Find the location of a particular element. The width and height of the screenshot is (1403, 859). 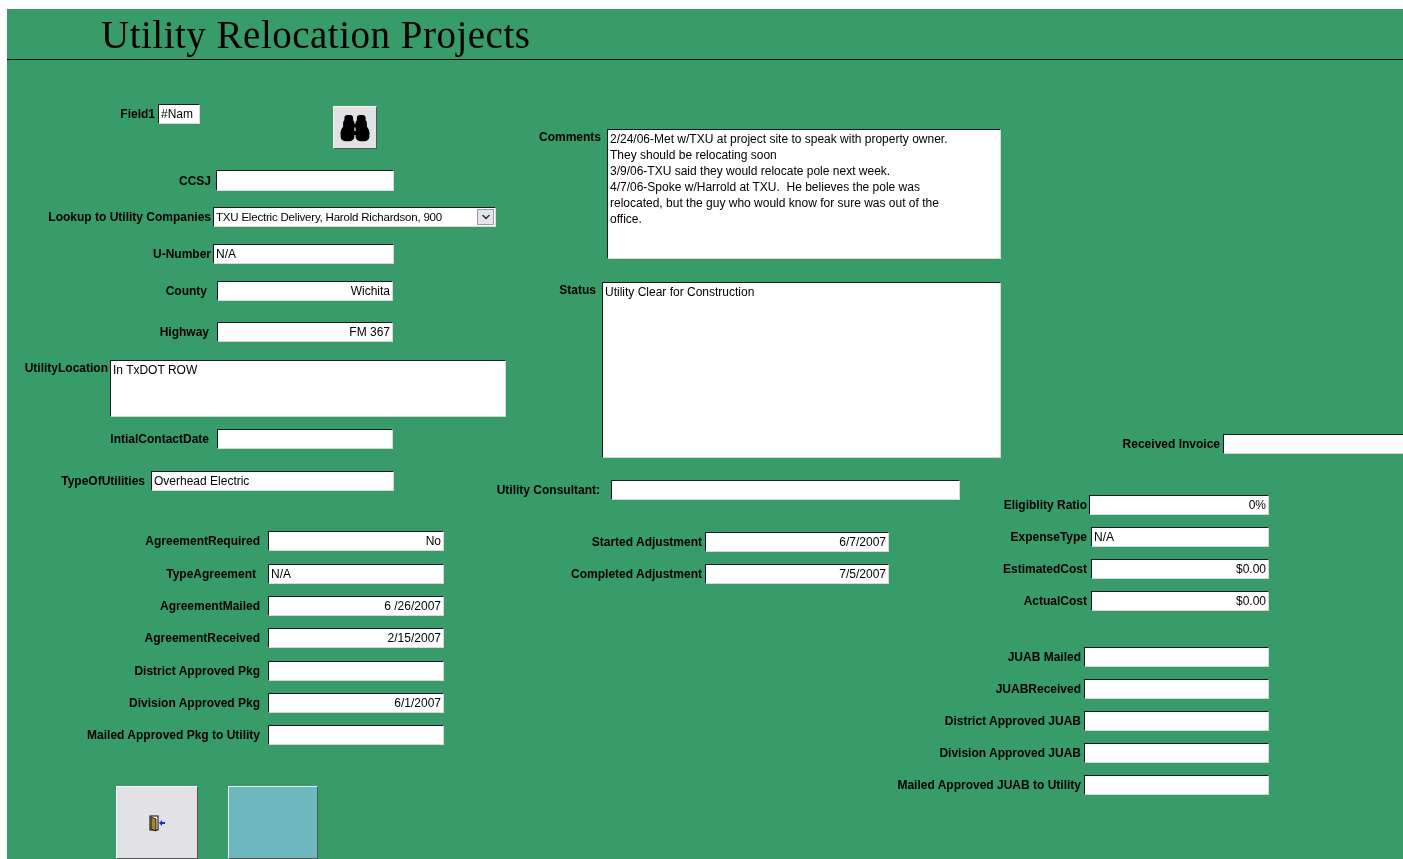

field-label: UtilityLocation is located at coordinates (66, 368).